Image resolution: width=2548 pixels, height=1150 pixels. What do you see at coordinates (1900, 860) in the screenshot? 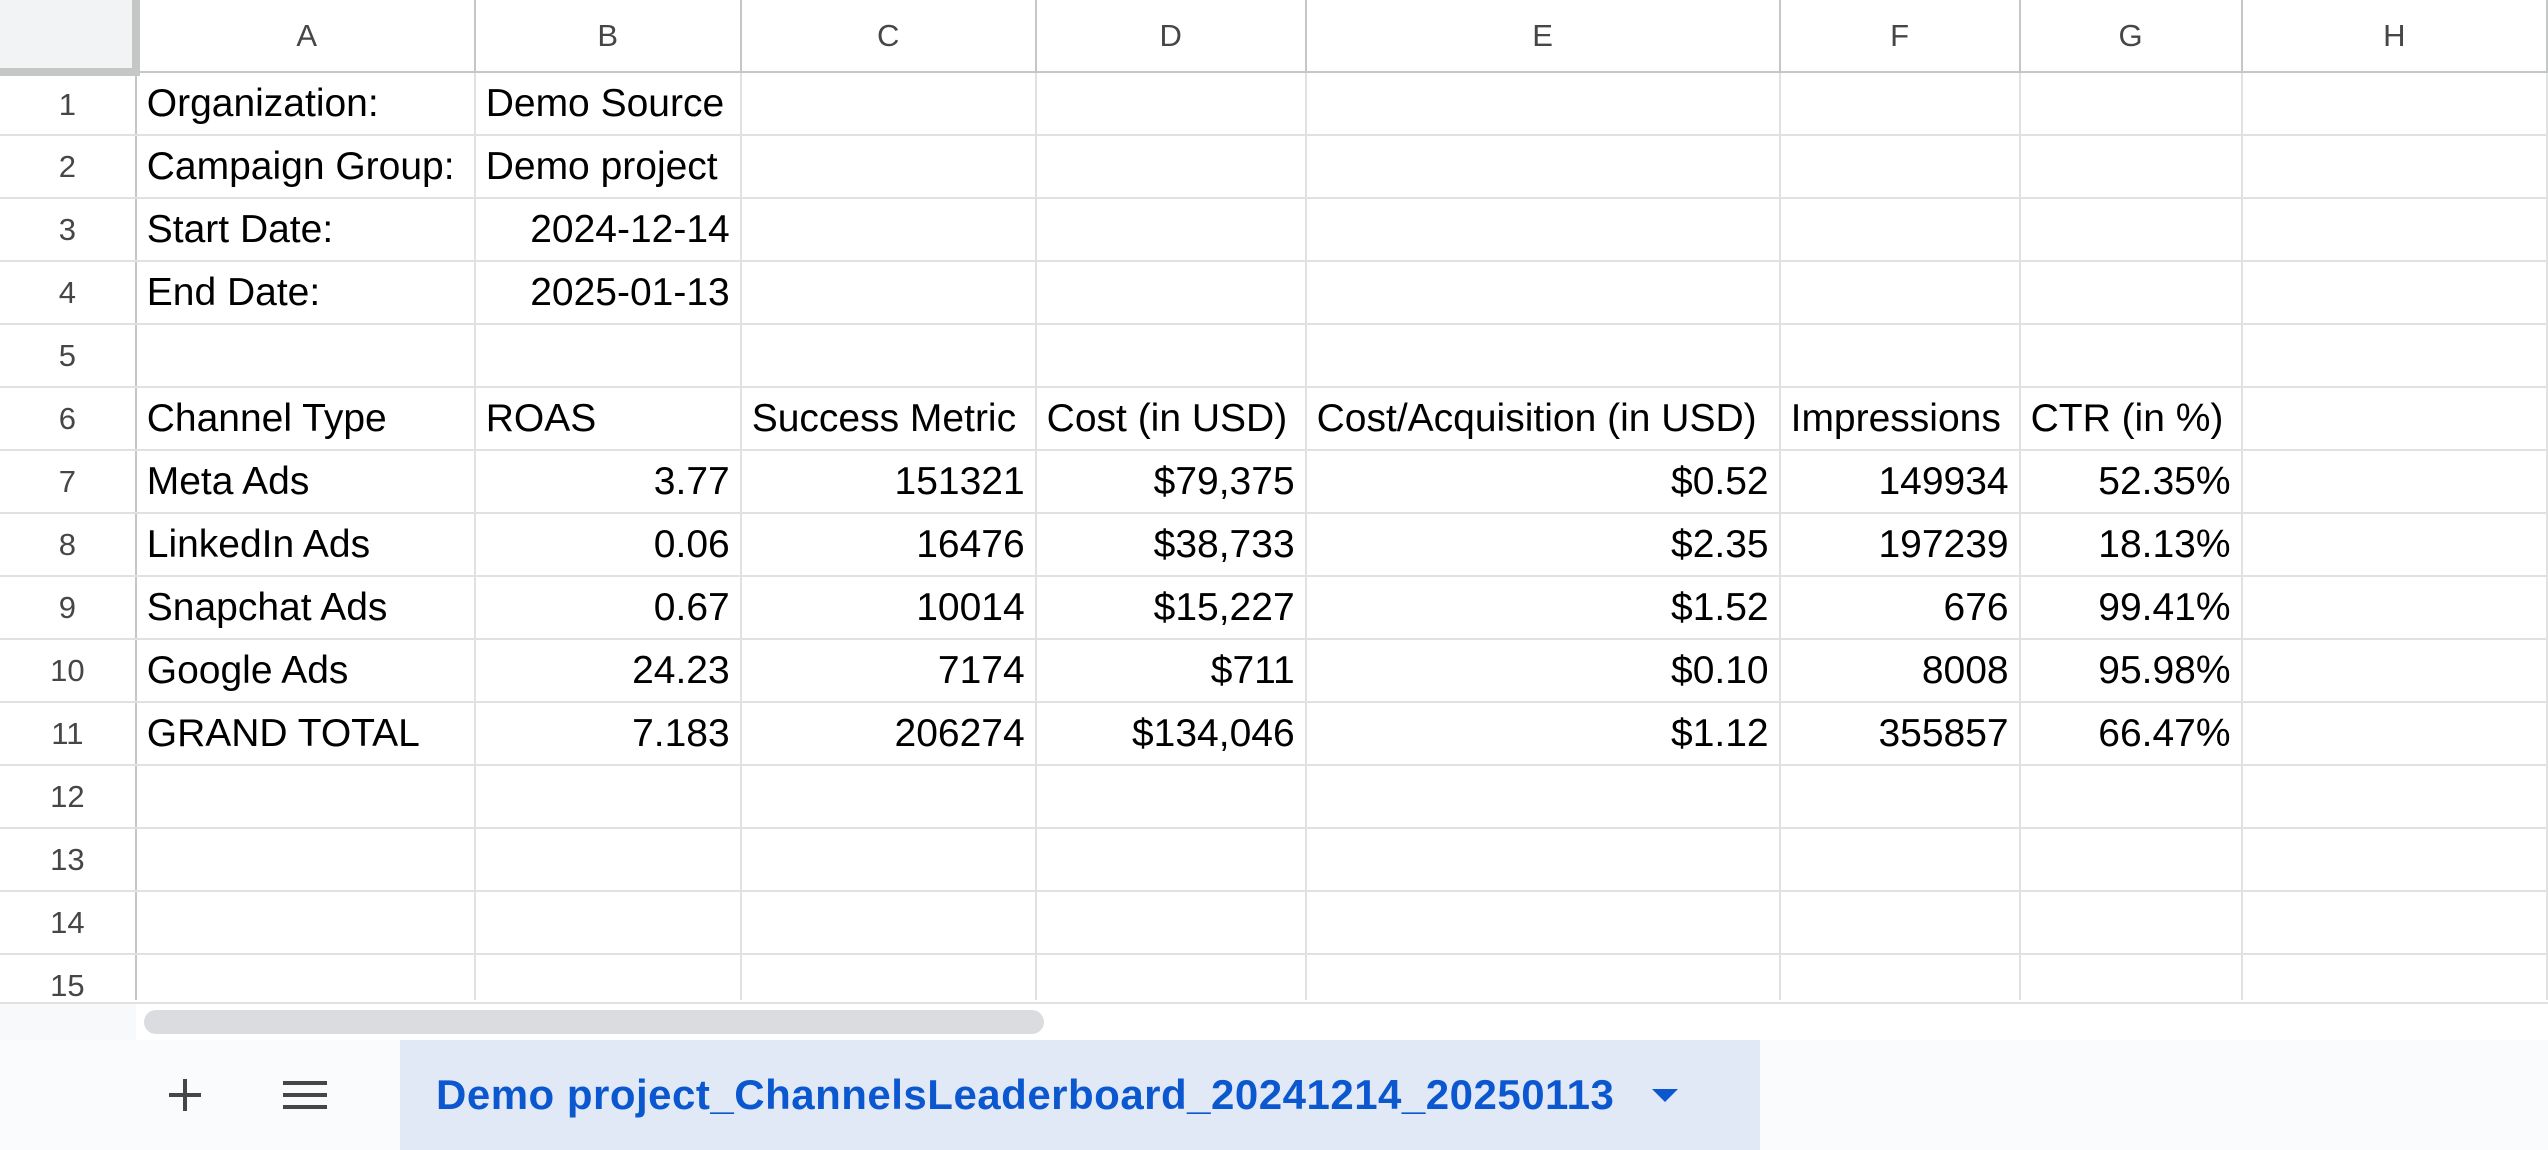
I see `cell-f13` at bounding box center [1900, 860].